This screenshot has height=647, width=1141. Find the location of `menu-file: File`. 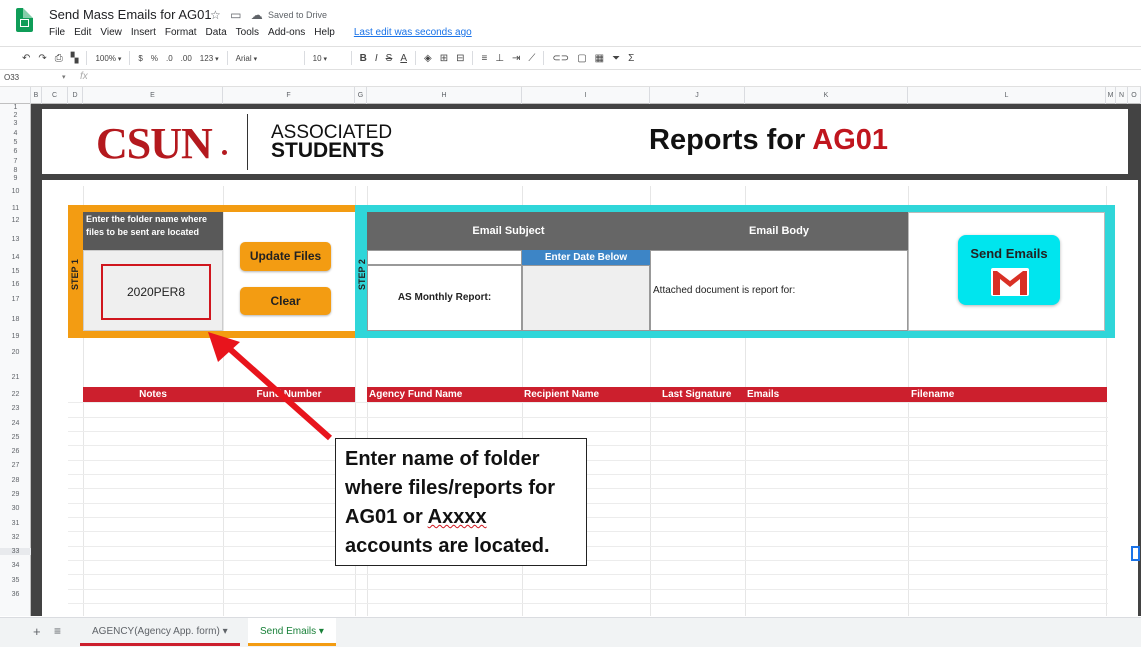

menu-file: File is located at coordinates (57, 32).